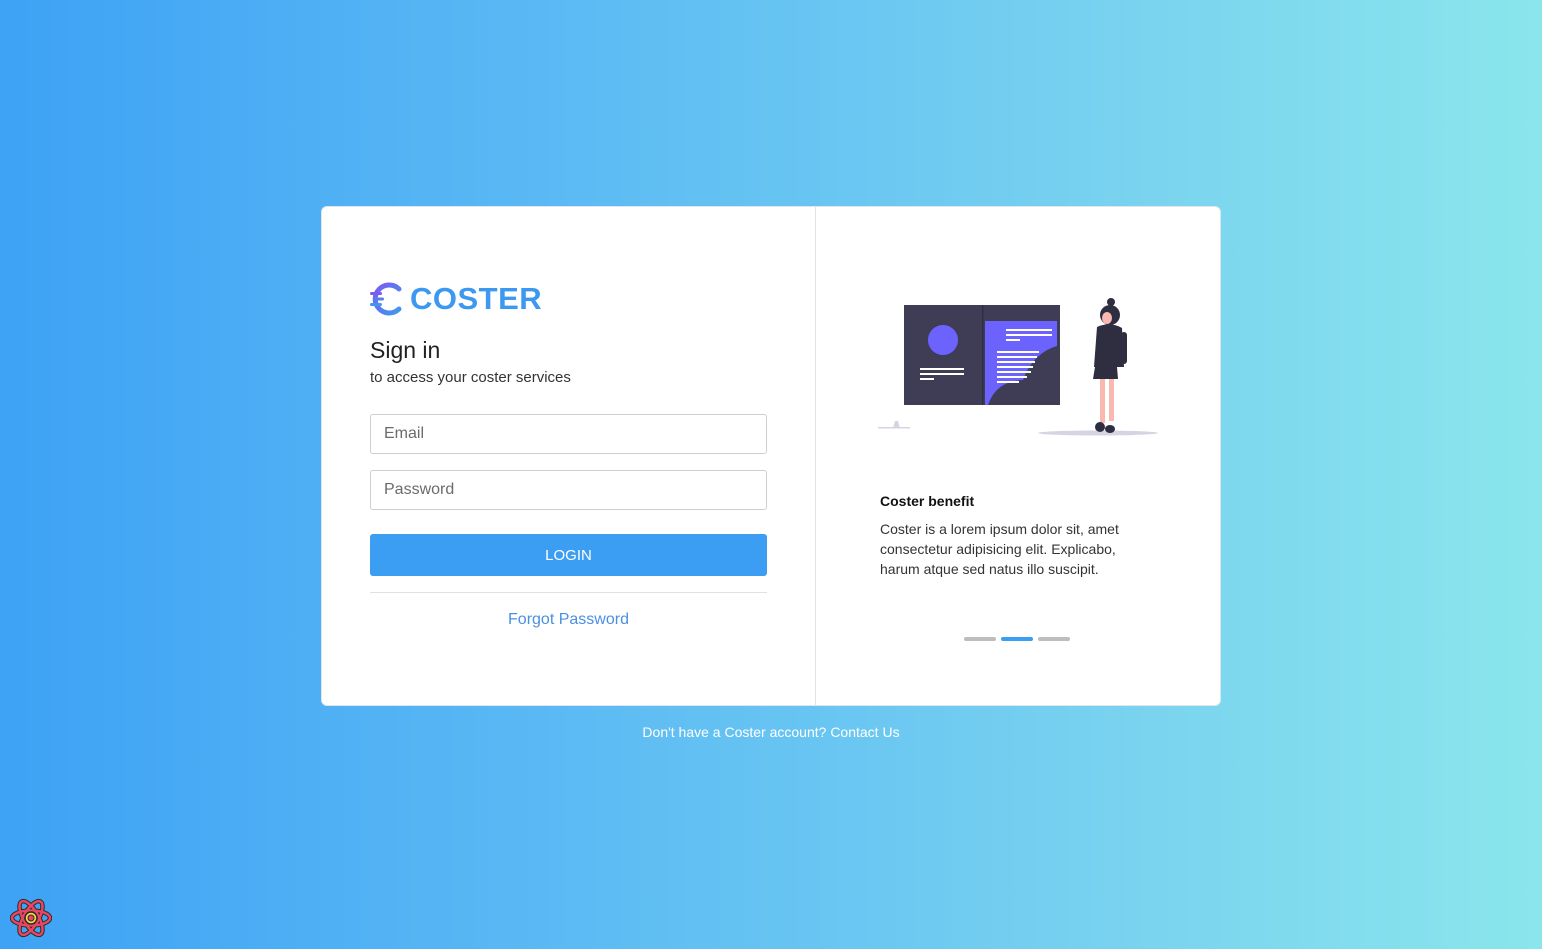 The image size is (1542, 949). I want to click on presentation-illustration, so click(1018, 367).